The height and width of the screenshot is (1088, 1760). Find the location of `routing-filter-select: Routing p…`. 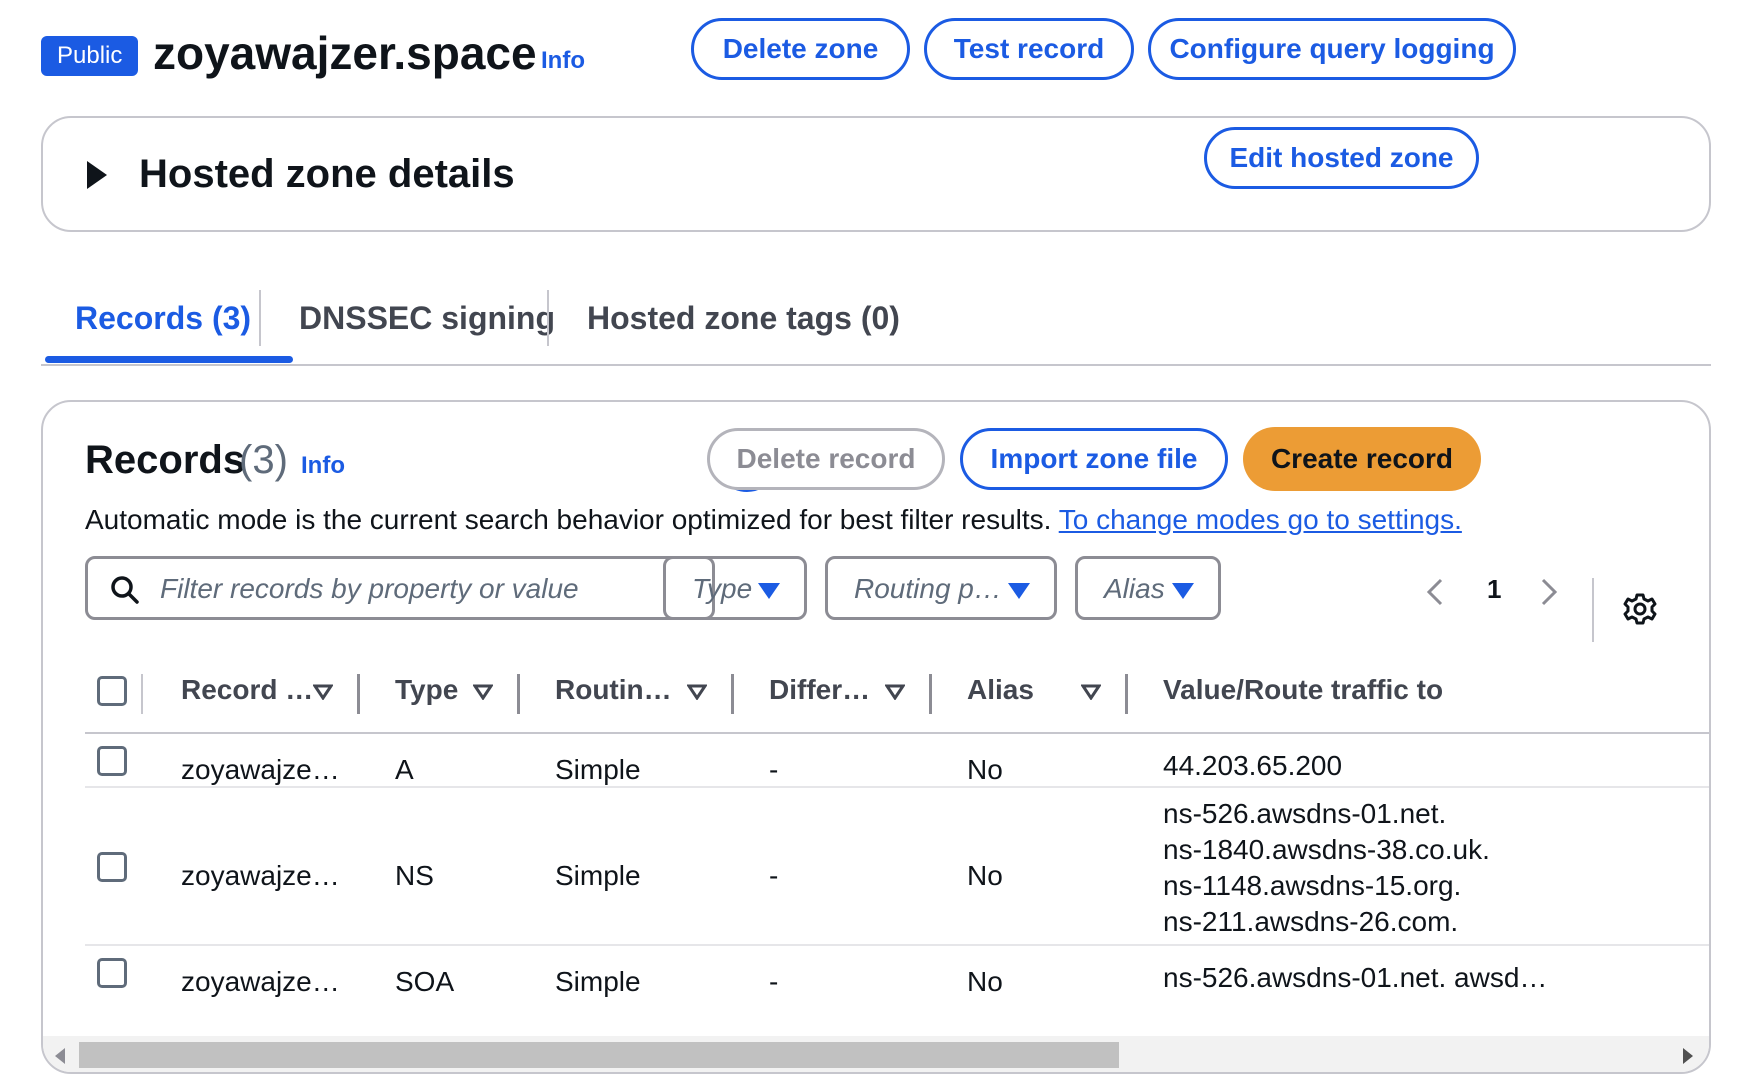

routing-filter-select: Routing p… is located at coordinates (941, 588).